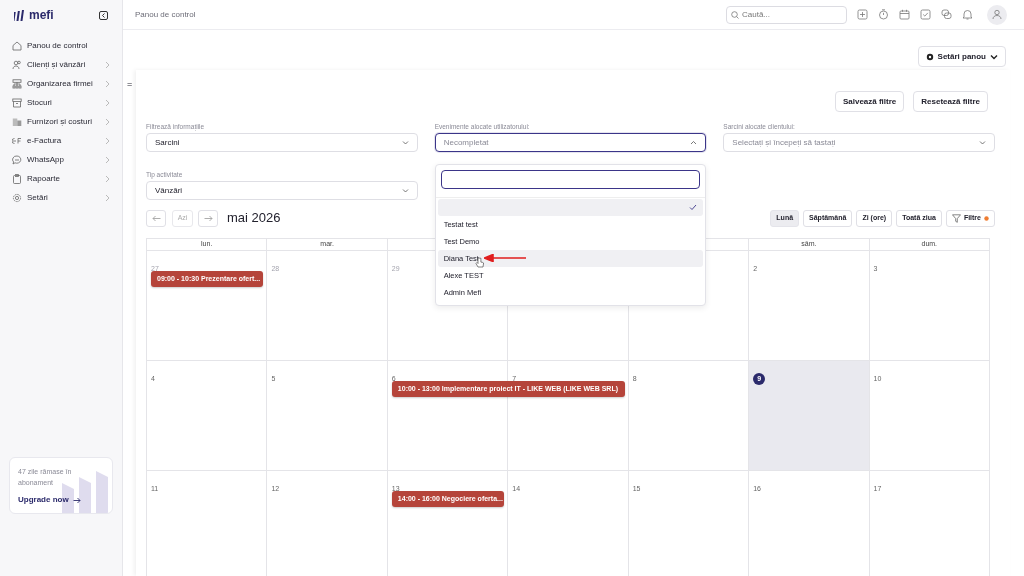 This screenshot has height=576, width=1024. Describe the element at coordinates (282, 142) in the screenshot. I see `select-field: Sarcini` at that location.